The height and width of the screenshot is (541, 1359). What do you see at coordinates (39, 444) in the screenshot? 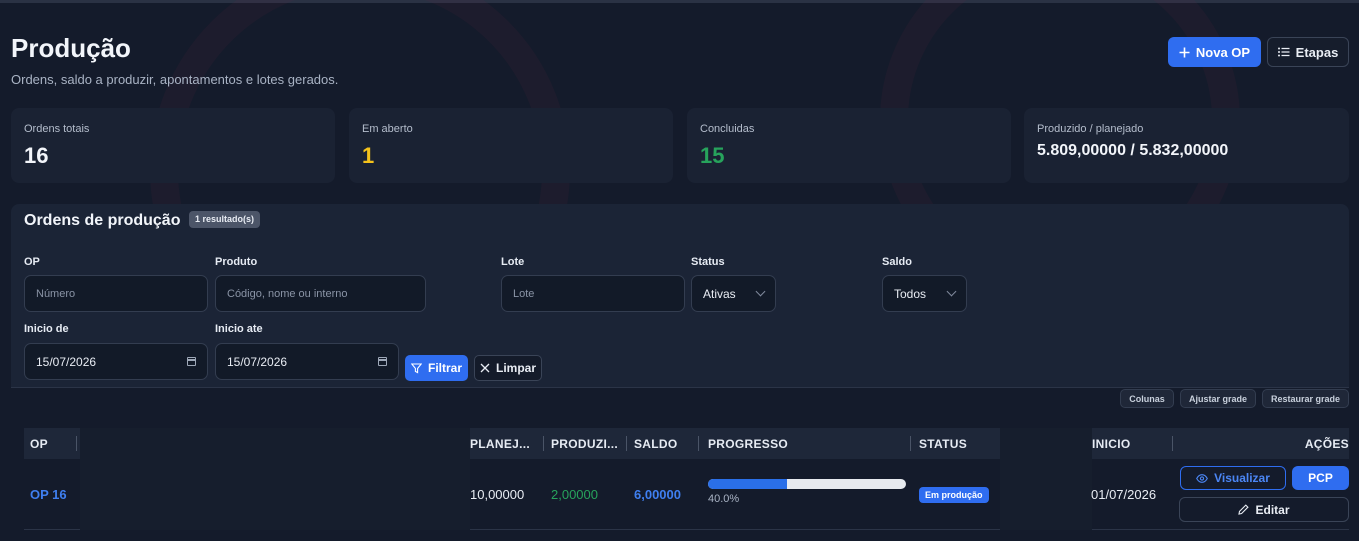
I see `col-op: OP` at bounding box center [39, 444].